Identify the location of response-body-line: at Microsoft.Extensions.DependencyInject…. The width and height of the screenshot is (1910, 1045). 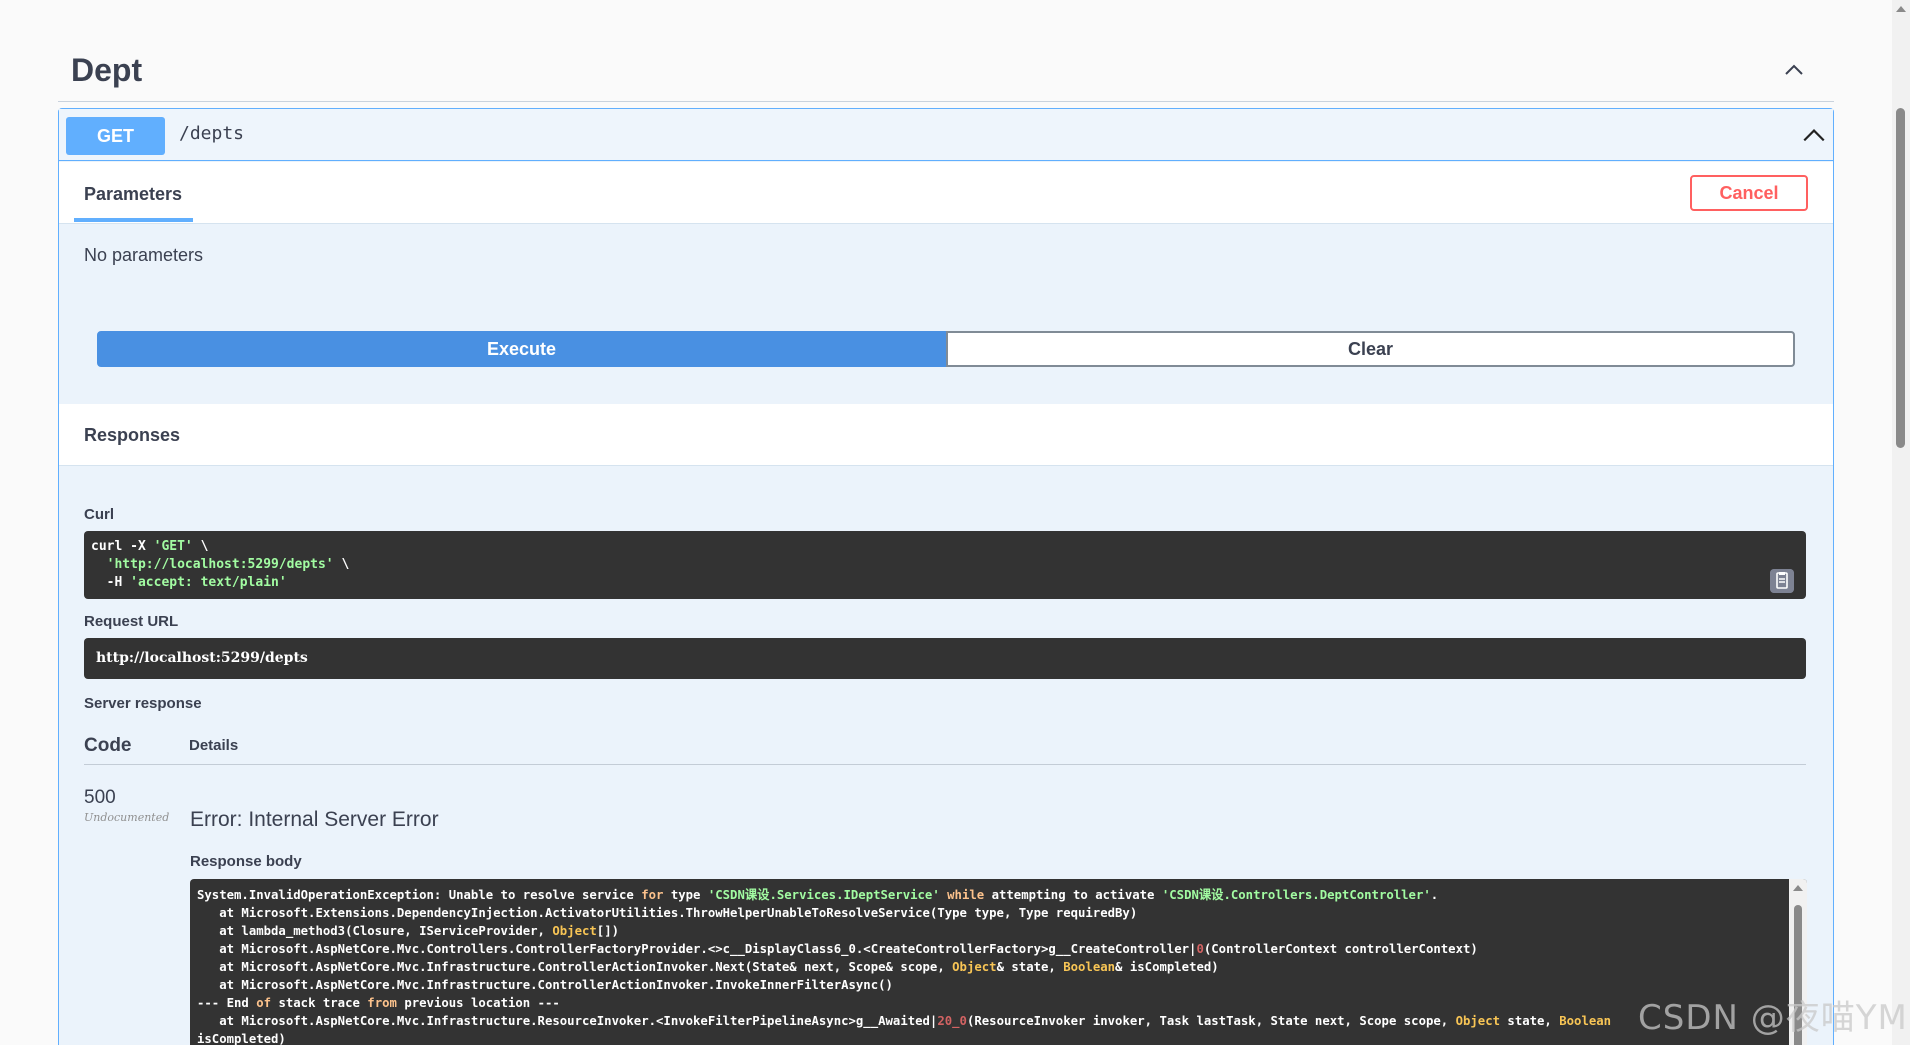
(667, 913).